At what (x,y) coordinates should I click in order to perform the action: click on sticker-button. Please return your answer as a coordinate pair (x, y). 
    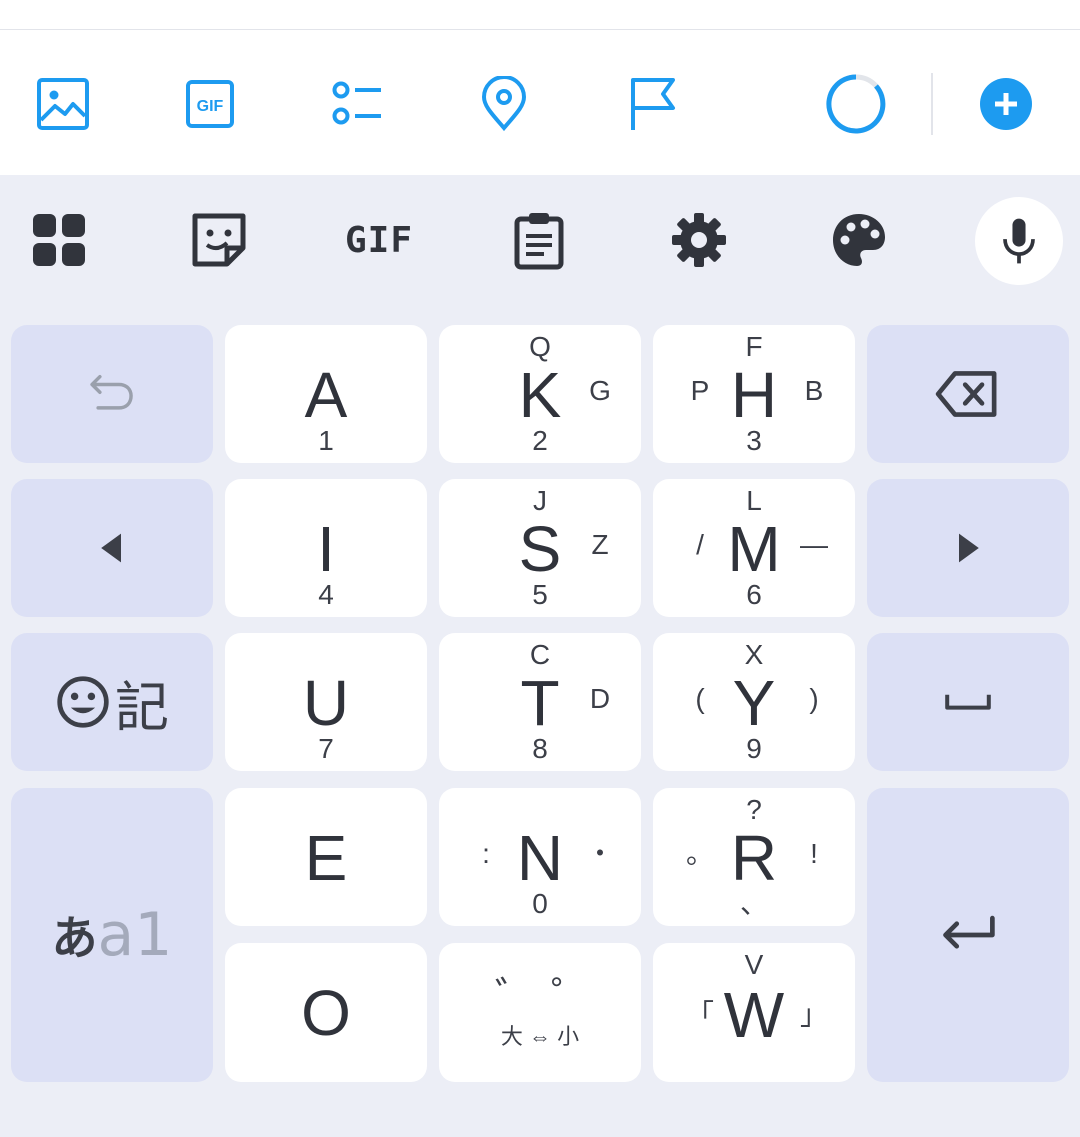
    Looking at the image, I should click on (219, 240).